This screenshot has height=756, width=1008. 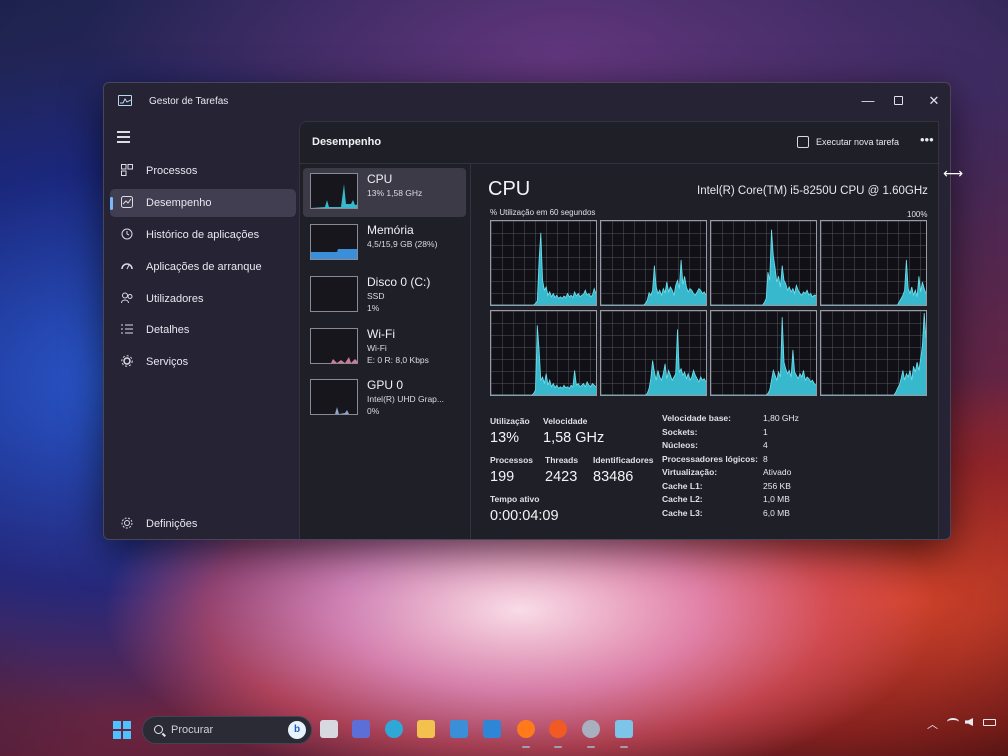 What do you see at coordinates (168, 330) in the screenshot?
I see `sidebar-item-label: Detalhes` at bounding box center [168, 330].